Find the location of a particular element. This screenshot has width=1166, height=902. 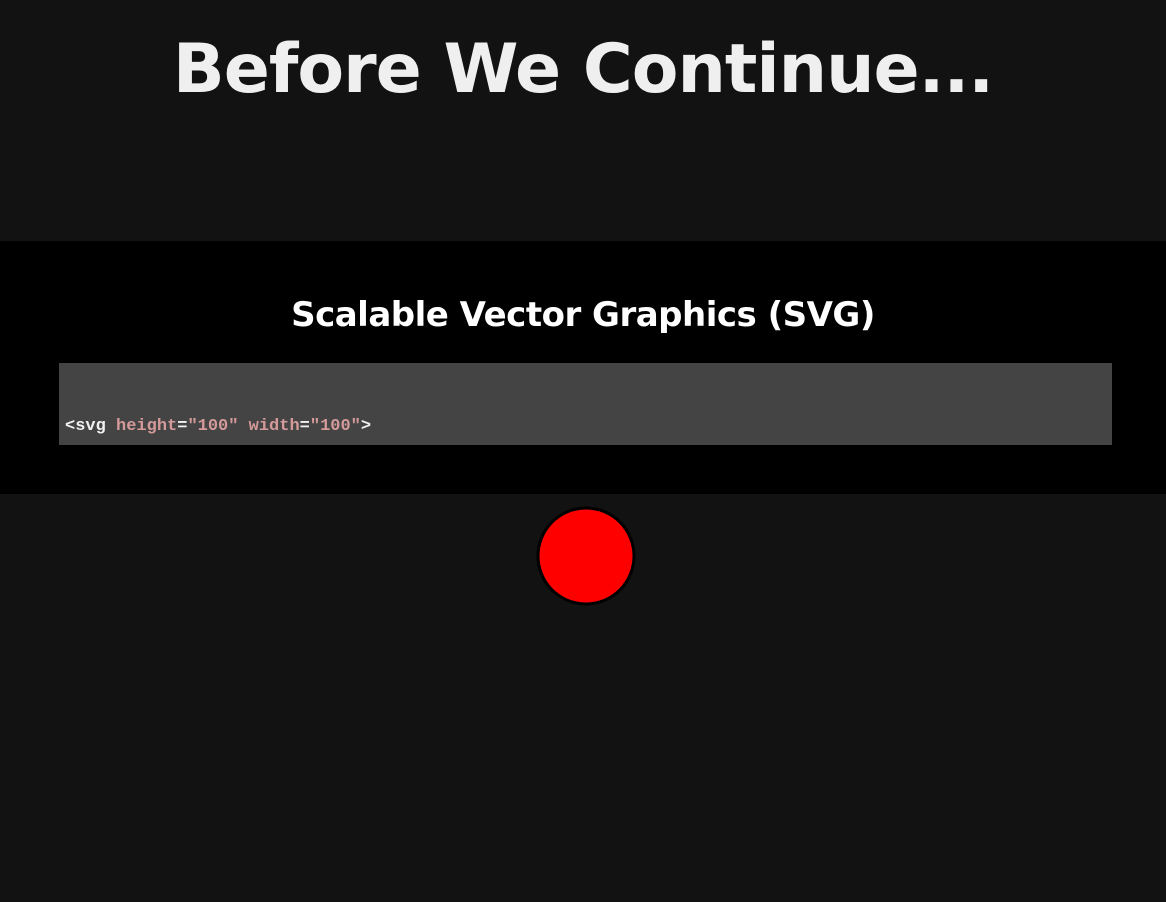

code-token: > is located at coordinates (366, 426).